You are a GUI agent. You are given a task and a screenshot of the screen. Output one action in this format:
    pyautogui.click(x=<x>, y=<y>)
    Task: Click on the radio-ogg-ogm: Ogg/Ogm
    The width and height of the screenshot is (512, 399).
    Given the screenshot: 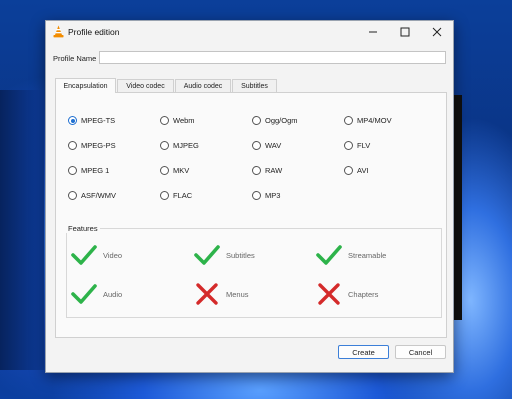 What is the action you would take?
    pyautogui.click(x=275, y=120)
    